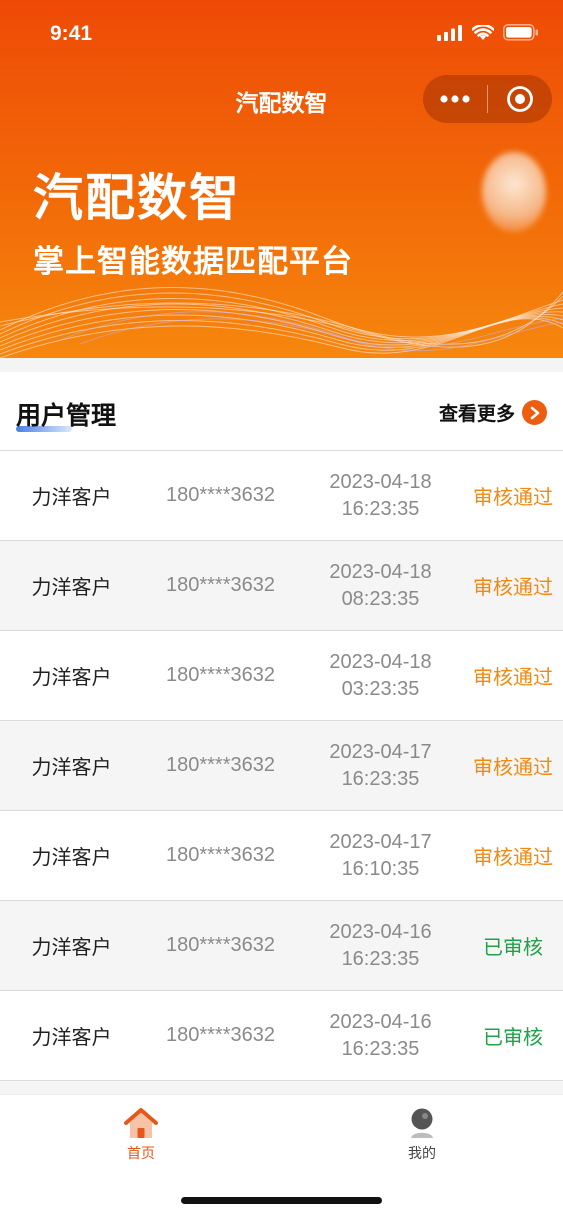 This screenshot has height=1218, width=563. What do you see at coordinates (534, 412) in the screenshot?
I see `chevron-right-icon` at bounding box center [534, 412].